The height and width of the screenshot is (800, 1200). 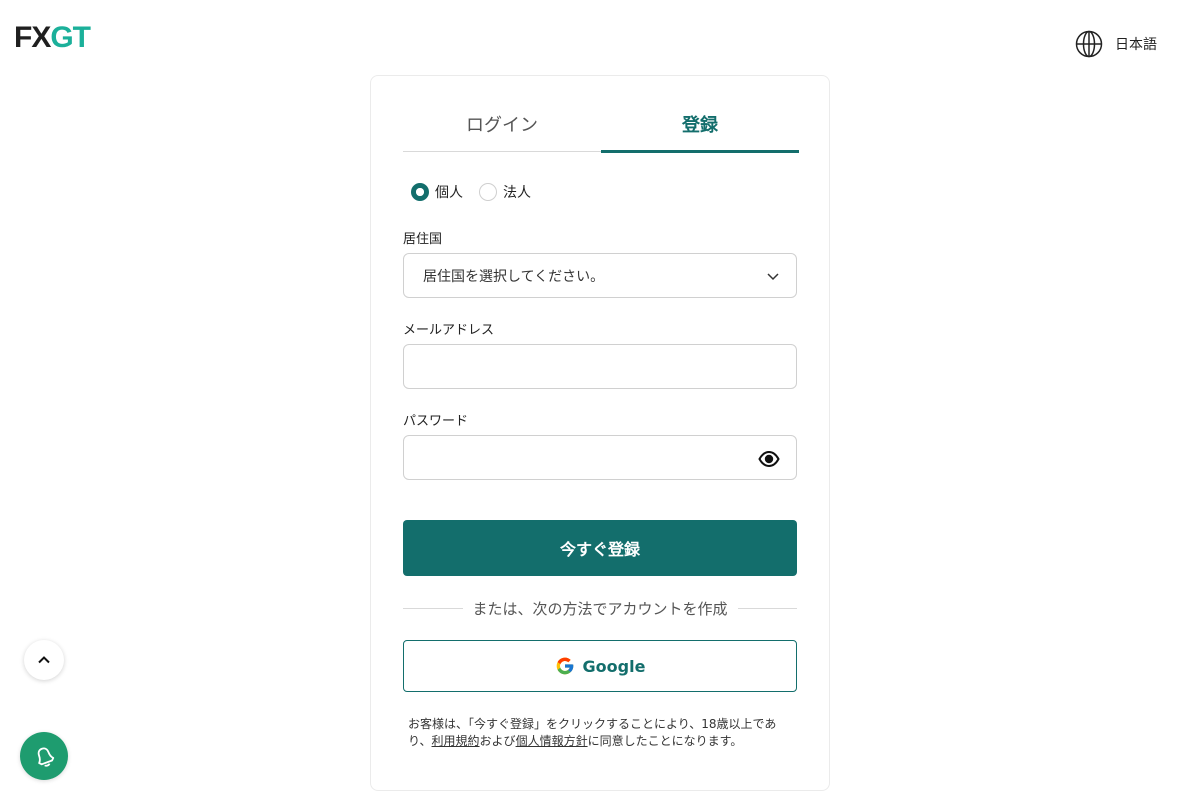 I want to click on email-label: メールアドレス, so click(x=449, y=330).